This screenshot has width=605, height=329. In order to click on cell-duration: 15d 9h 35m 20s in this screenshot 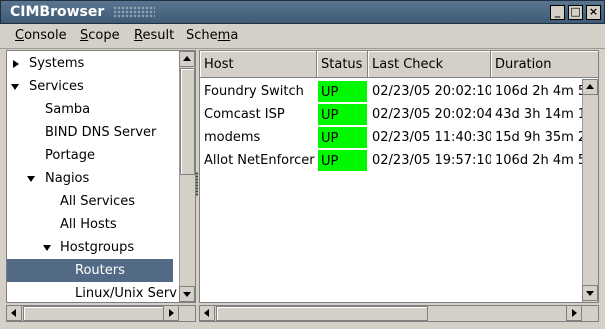, I will do `click(538, 137)`.